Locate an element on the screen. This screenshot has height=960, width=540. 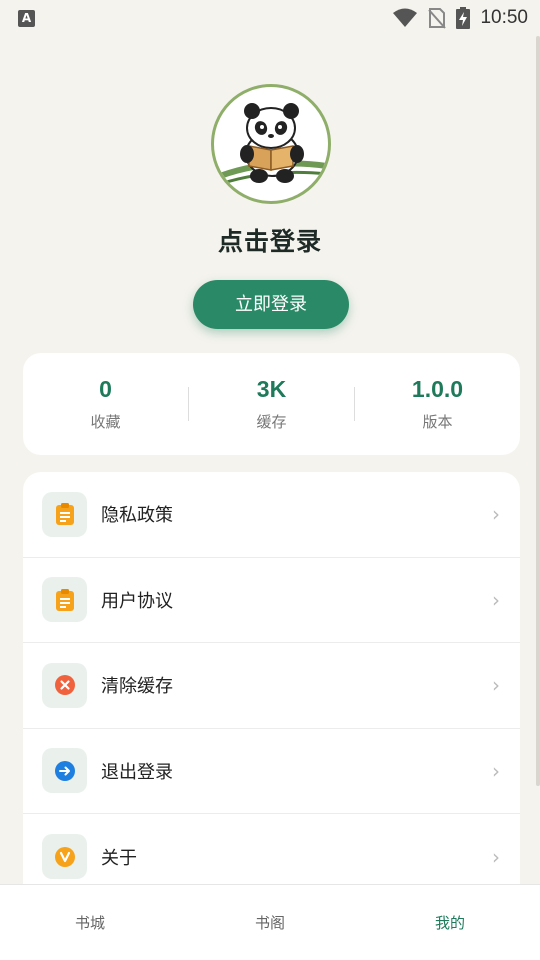
avatar is located at coordinates (271, 144).